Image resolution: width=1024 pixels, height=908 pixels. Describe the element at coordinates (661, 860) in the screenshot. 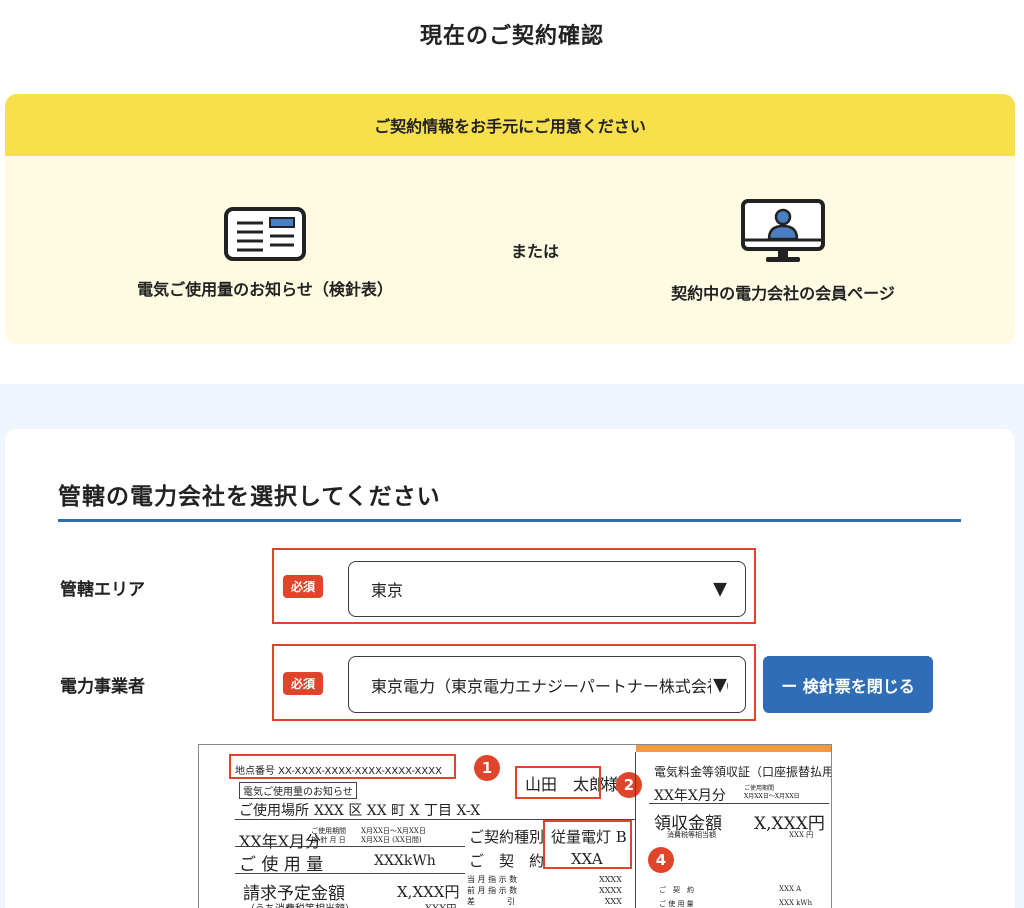

I see `marker-4: 4` at that location.